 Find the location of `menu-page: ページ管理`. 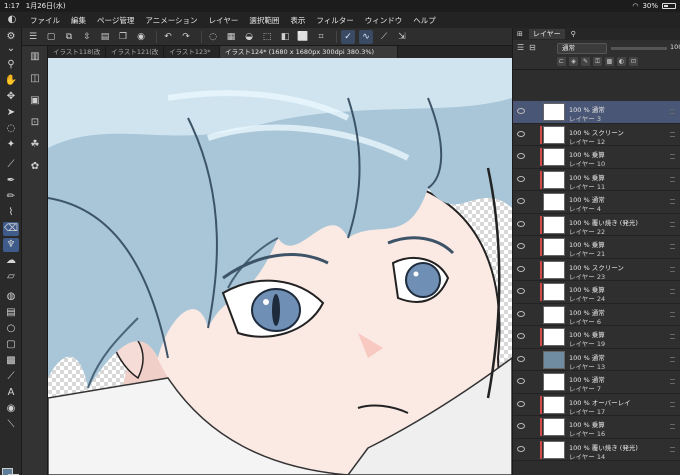

menu-page: ページ管理 is located at coordinates (115, 20).